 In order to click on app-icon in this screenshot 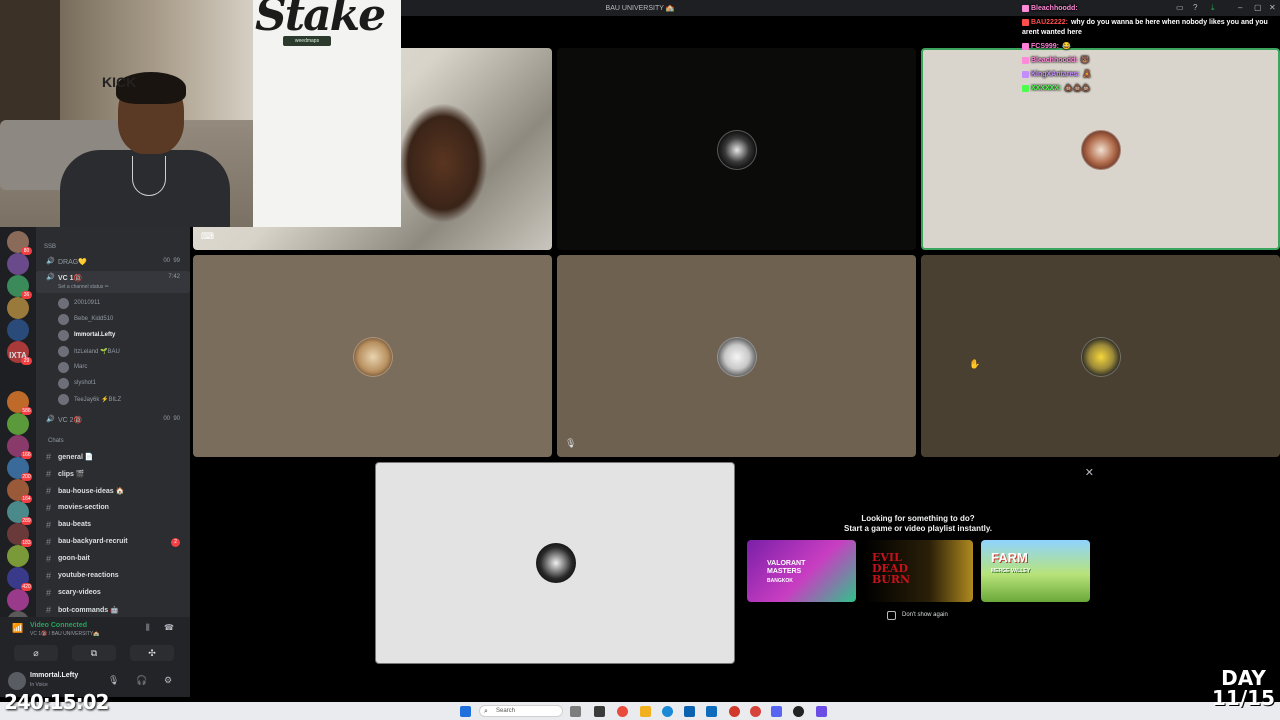, I will do `click(734, 711)`.